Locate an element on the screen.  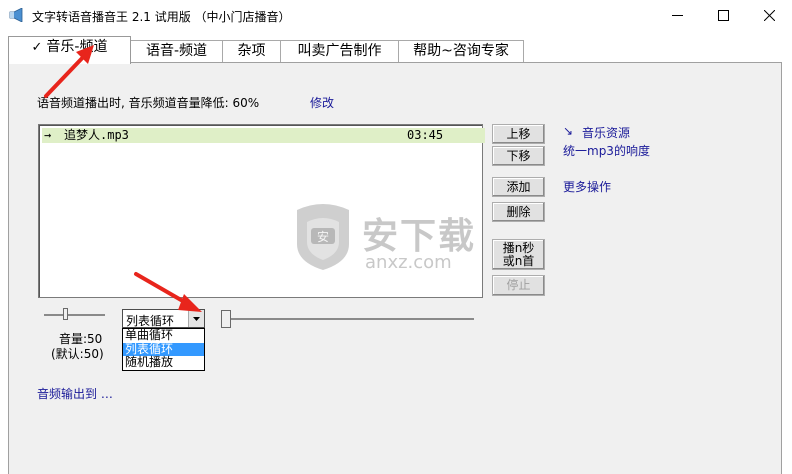
option-single-loop: 单曲循环 is located at coordinates (163, 335).